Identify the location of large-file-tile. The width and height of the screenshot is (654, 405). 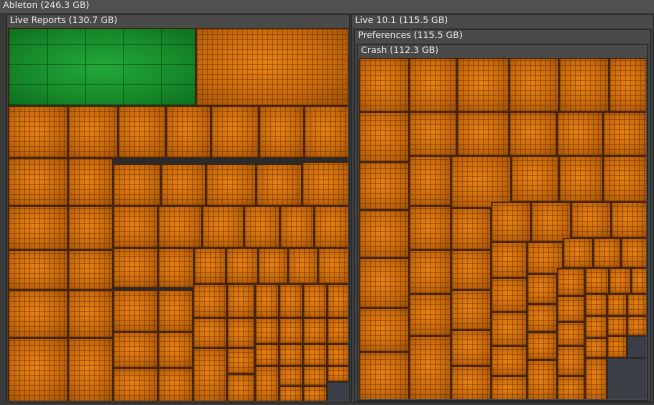
(102, 67).